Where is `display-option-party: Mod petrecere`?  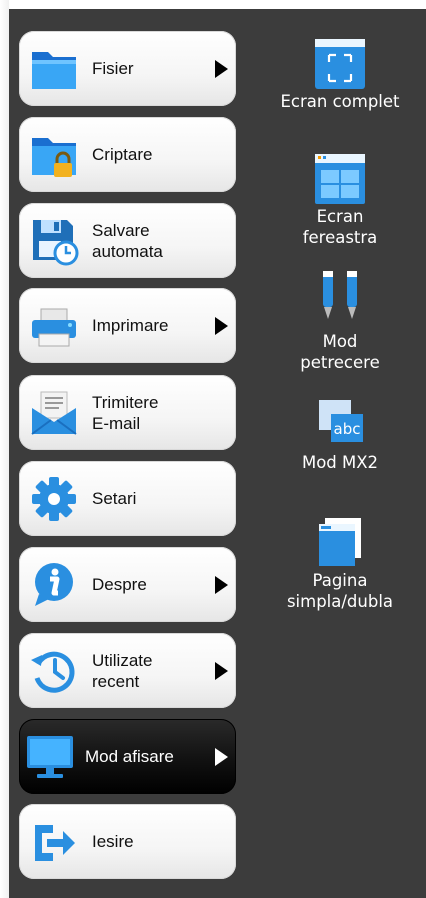 display-option-party: Mod petrecere is located at coordinates (340, 320).